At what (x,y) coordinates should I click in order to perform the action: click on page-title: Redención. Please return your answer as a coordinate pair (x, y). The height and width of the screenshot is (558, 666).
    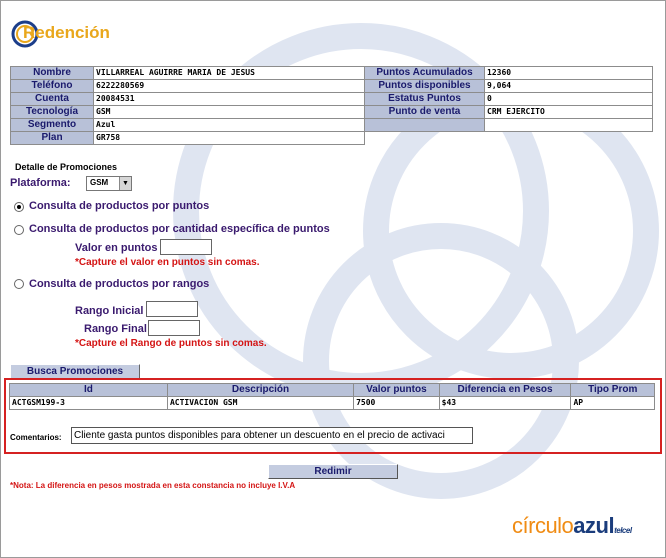
    Looking at the image, I should click on (66, 32).